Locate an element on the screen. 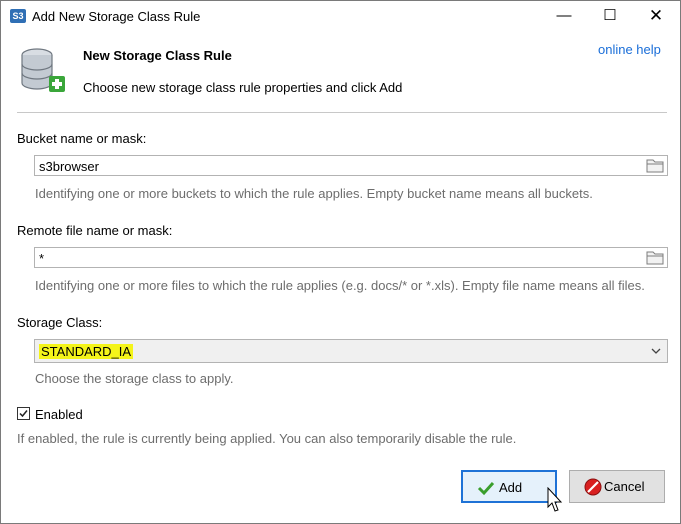 Image resolution: width=681 pixels, height=524 pixels. cancel-icon is located at coordinates (593, 487).